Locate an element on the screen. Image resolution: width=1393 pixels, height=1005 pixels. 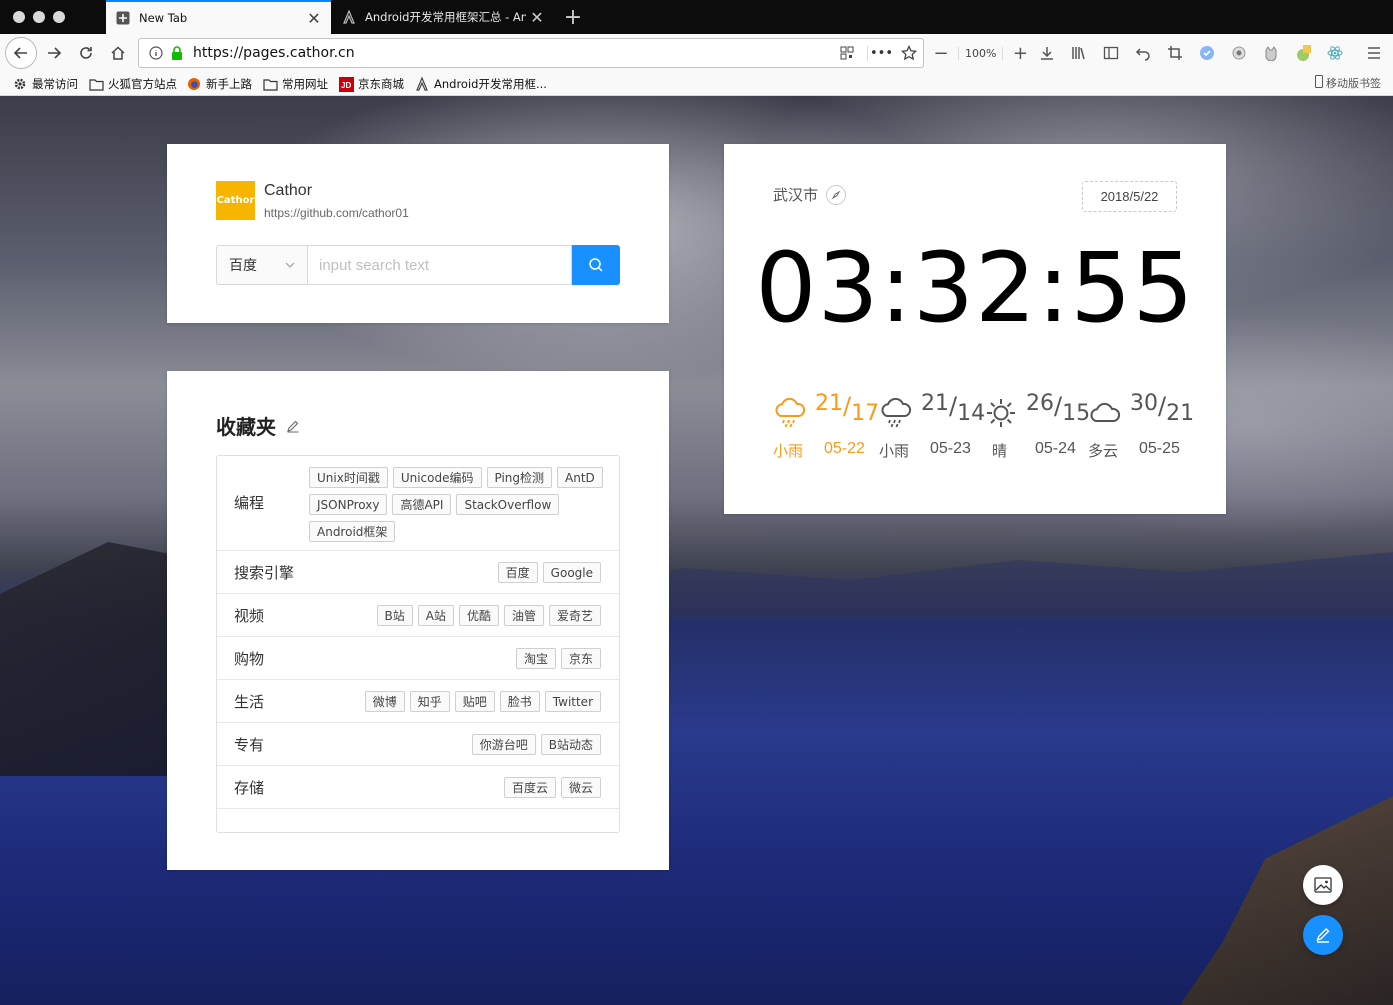
url-text: https://pages.cathor.cn is located at coordinates (513, 53).